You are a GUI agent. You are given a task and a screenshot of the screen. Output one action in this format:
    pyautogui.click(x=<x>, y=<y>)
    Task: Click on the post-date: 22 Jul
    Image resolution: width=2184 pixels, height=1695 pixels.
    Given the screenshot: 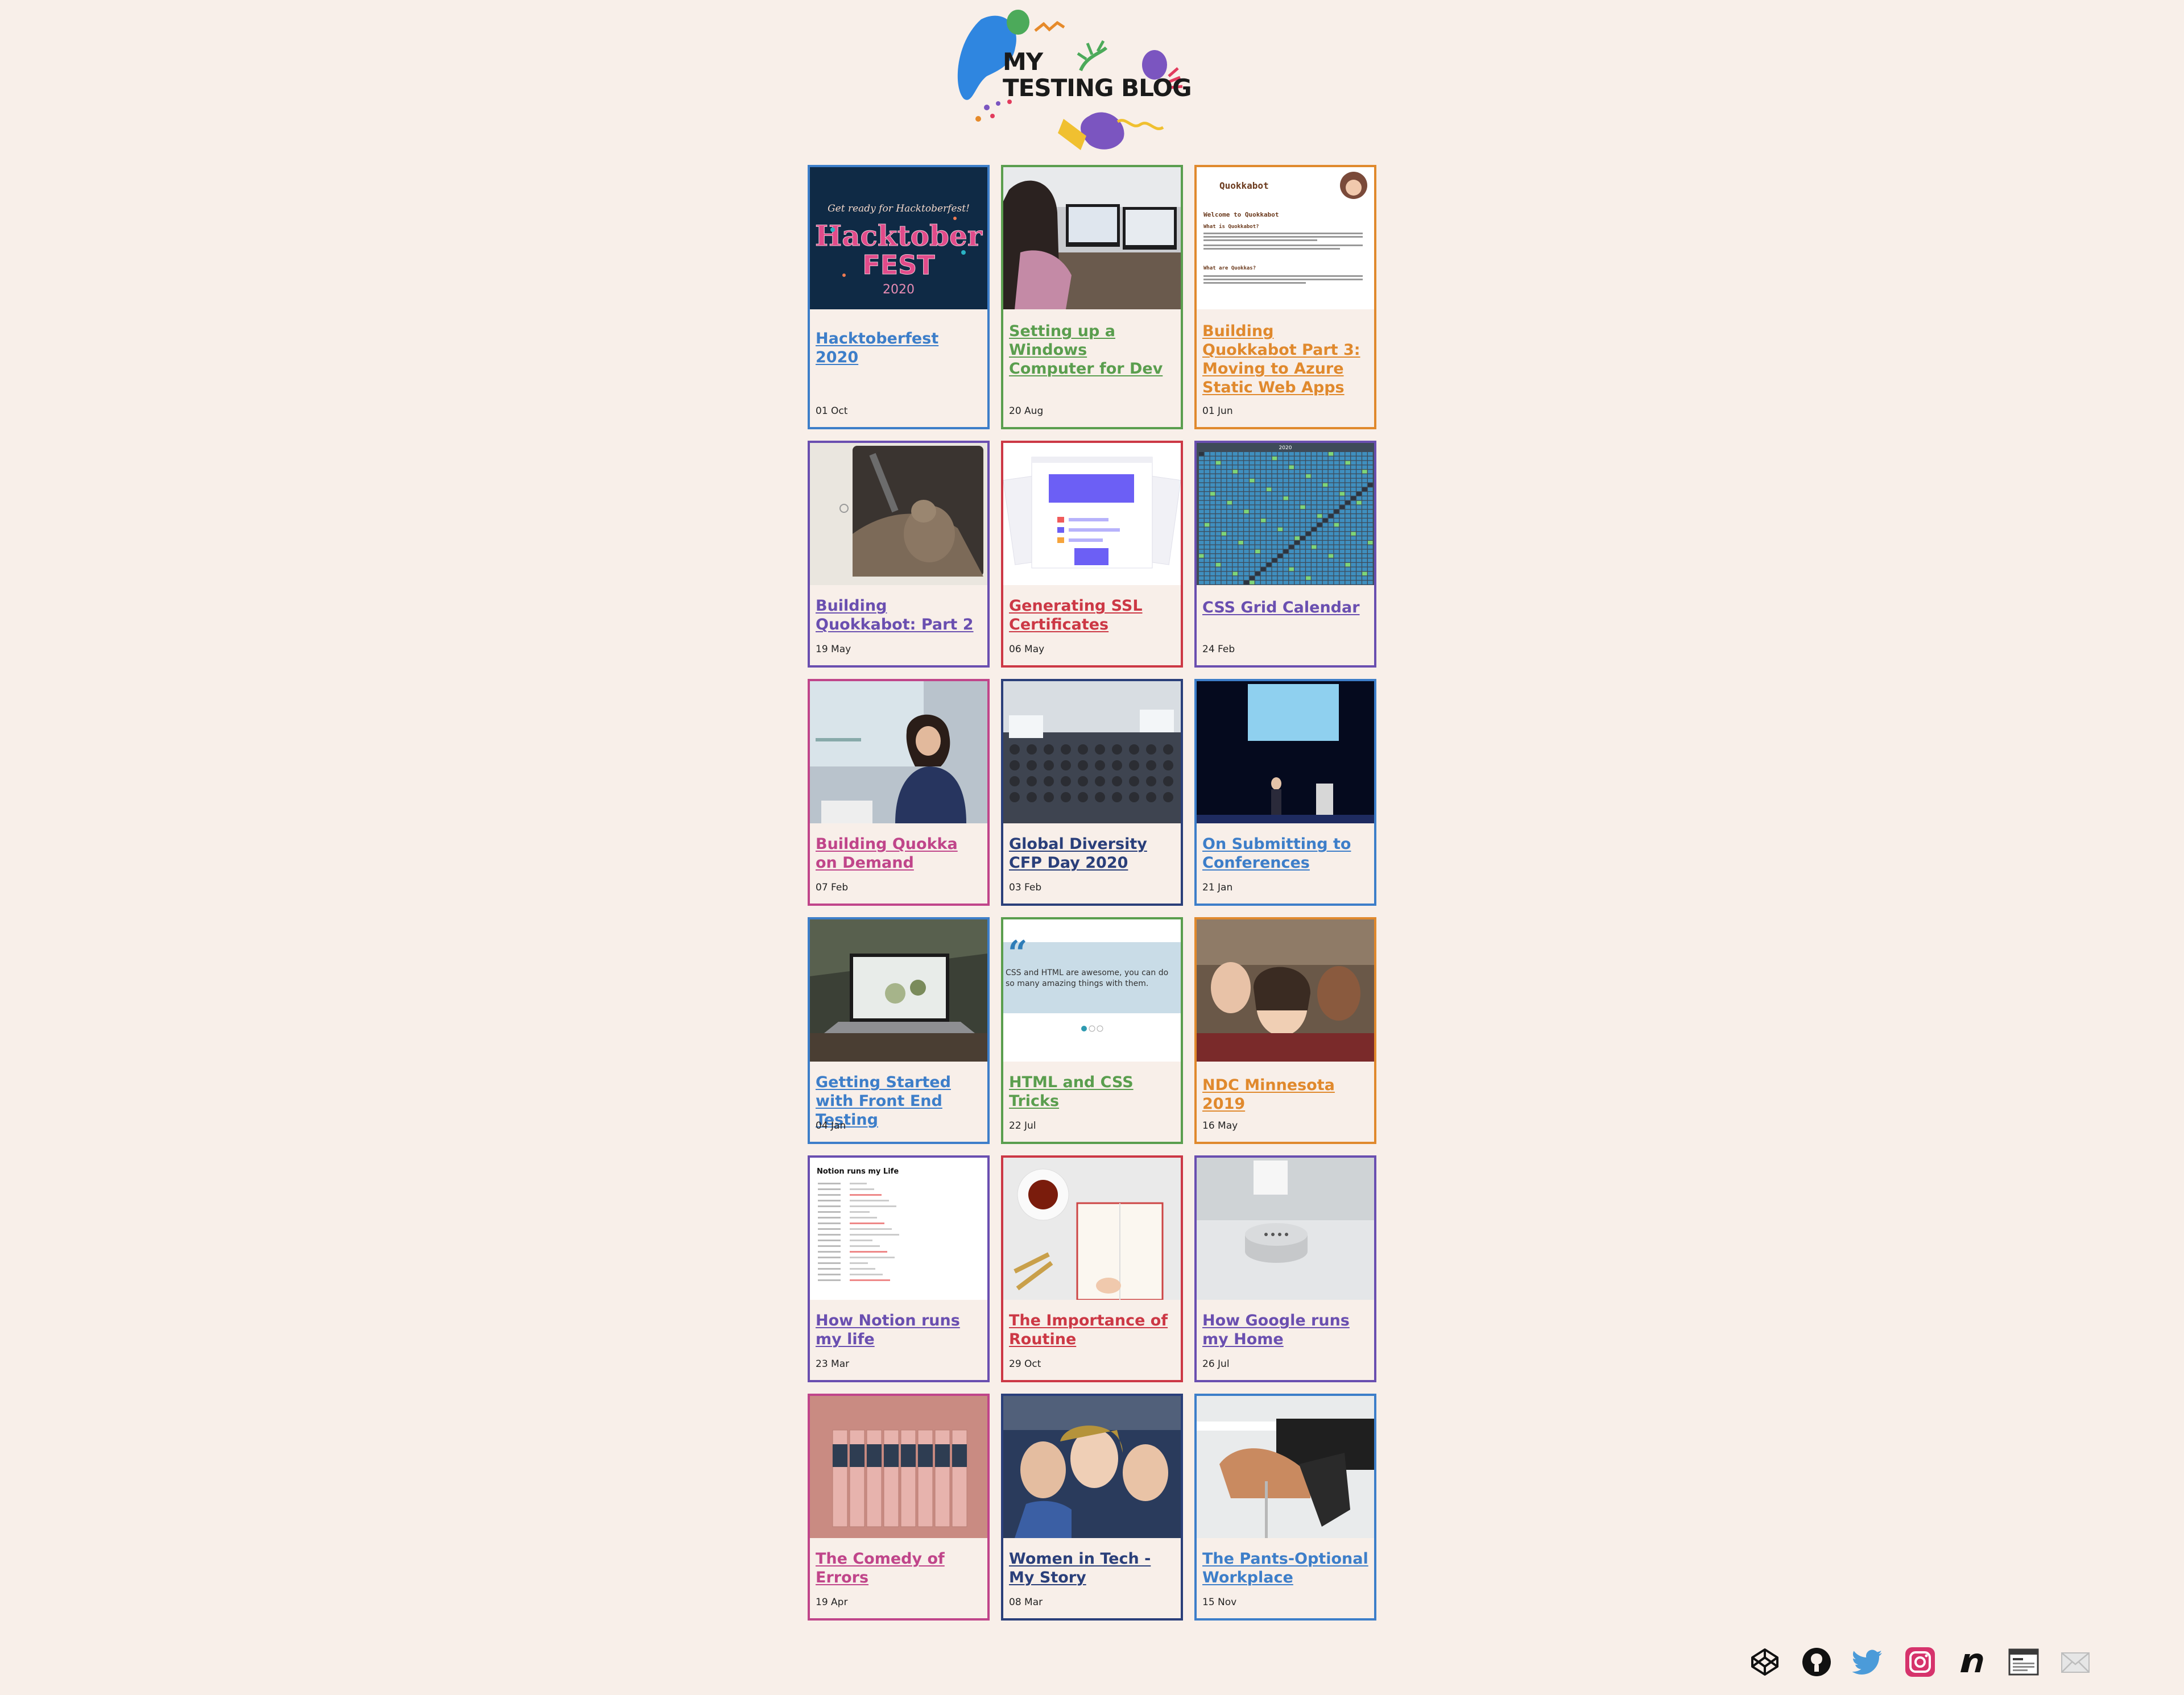 What is the action you would take?
    pyautogui.click(x=1022, y=1126)
    